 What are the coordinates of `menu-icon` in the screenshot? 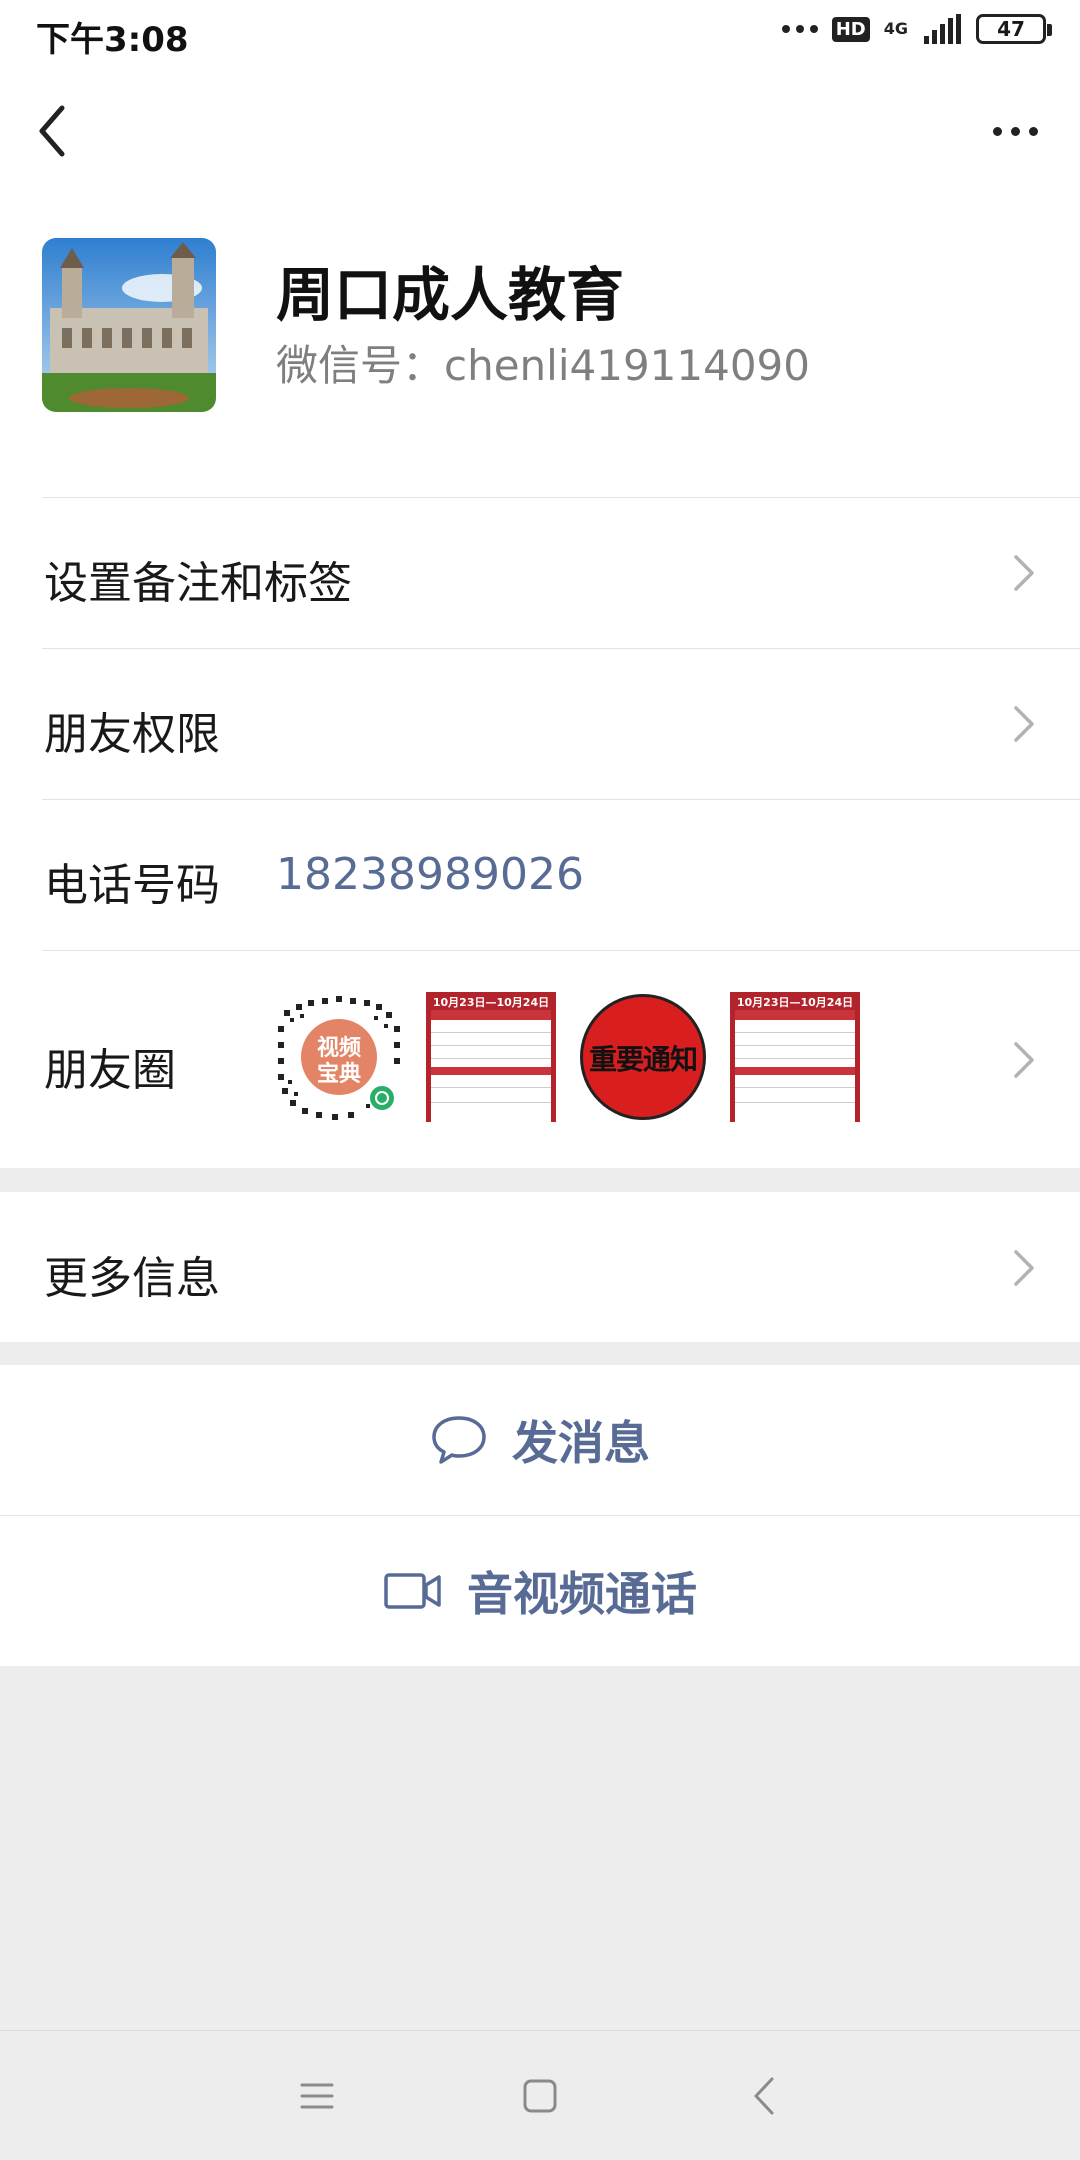 It's located at (317, 2096).